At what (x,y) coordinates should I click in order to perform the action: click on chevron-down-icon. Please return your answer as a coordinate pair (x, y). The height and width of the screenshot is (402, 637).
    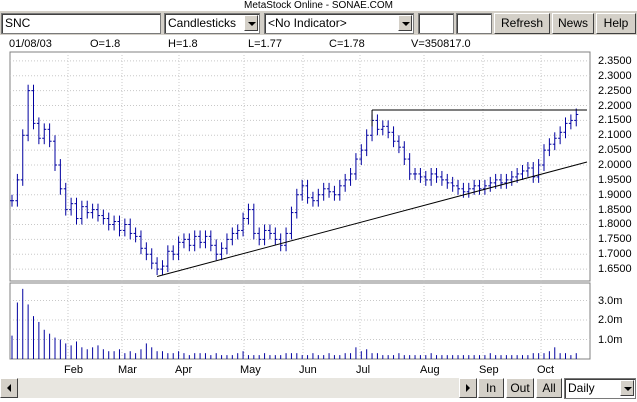
    Looking at the image, I should click on (627, 388).